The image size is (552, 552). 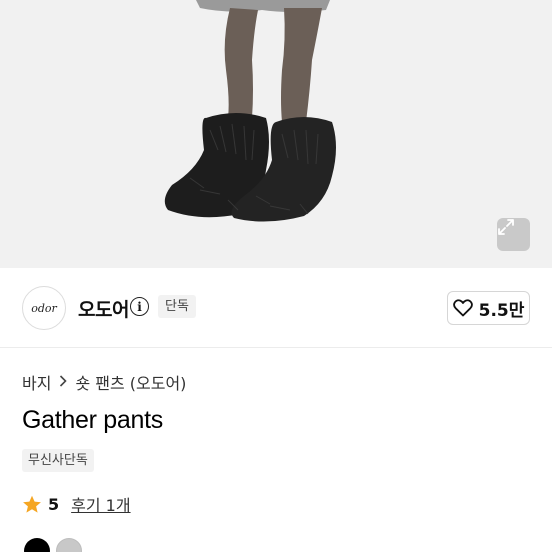 What do you see at coordinates (103, 308) in the screenshot?
I see `brand-name: 오도어` at bounding box center [103, 308].